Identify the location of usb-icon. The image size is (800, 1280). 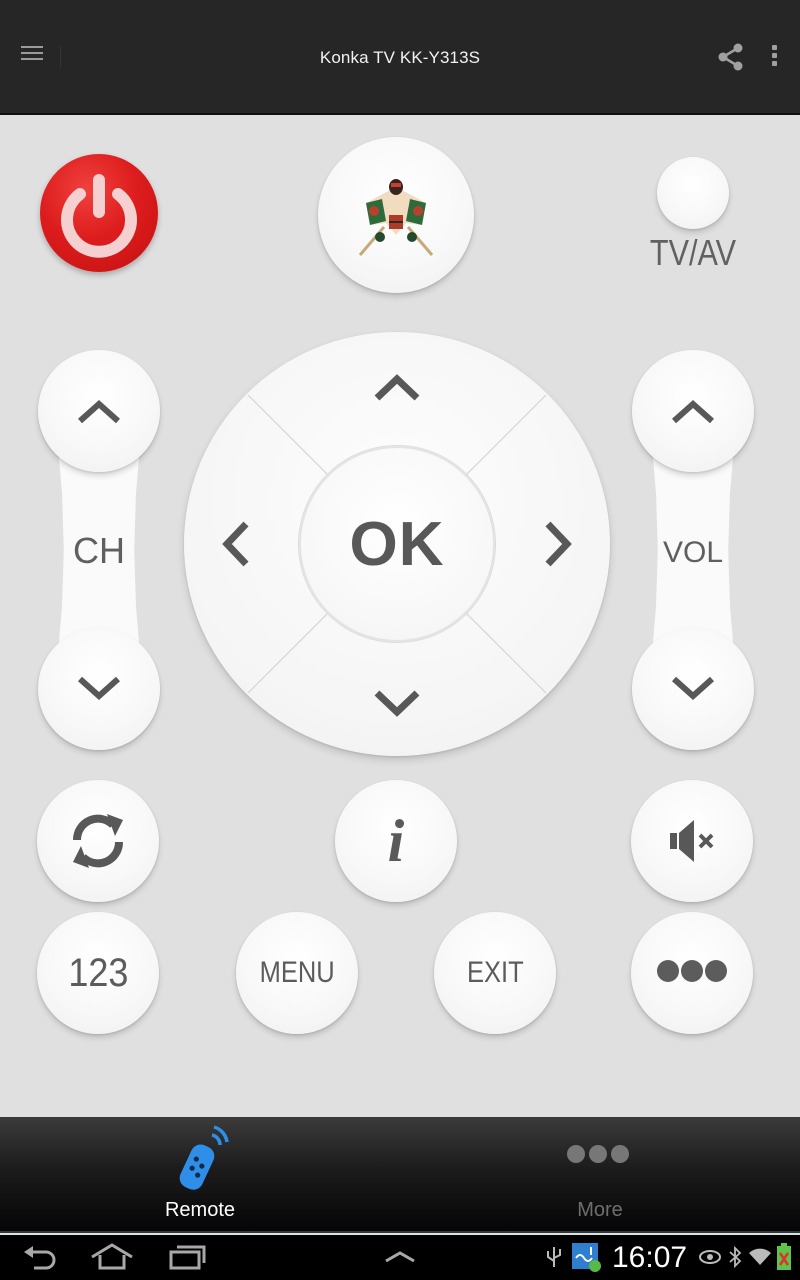
(554, 1259).